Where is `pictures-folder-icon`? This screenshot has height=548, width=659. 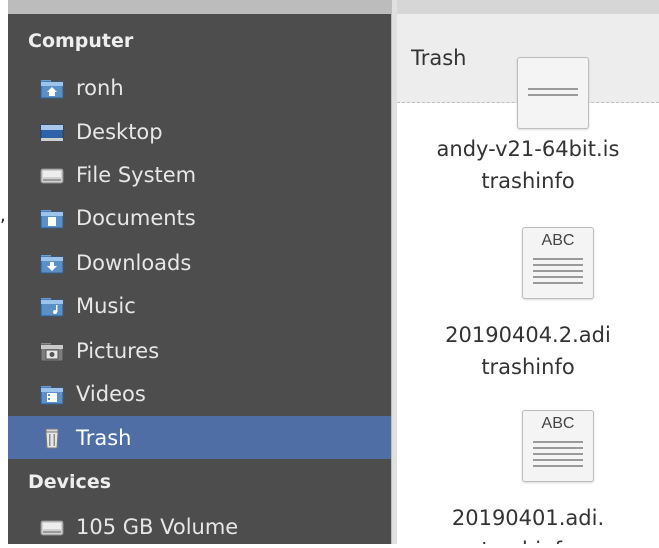
pictures-folder-icon is located at coordinates (52, 352).